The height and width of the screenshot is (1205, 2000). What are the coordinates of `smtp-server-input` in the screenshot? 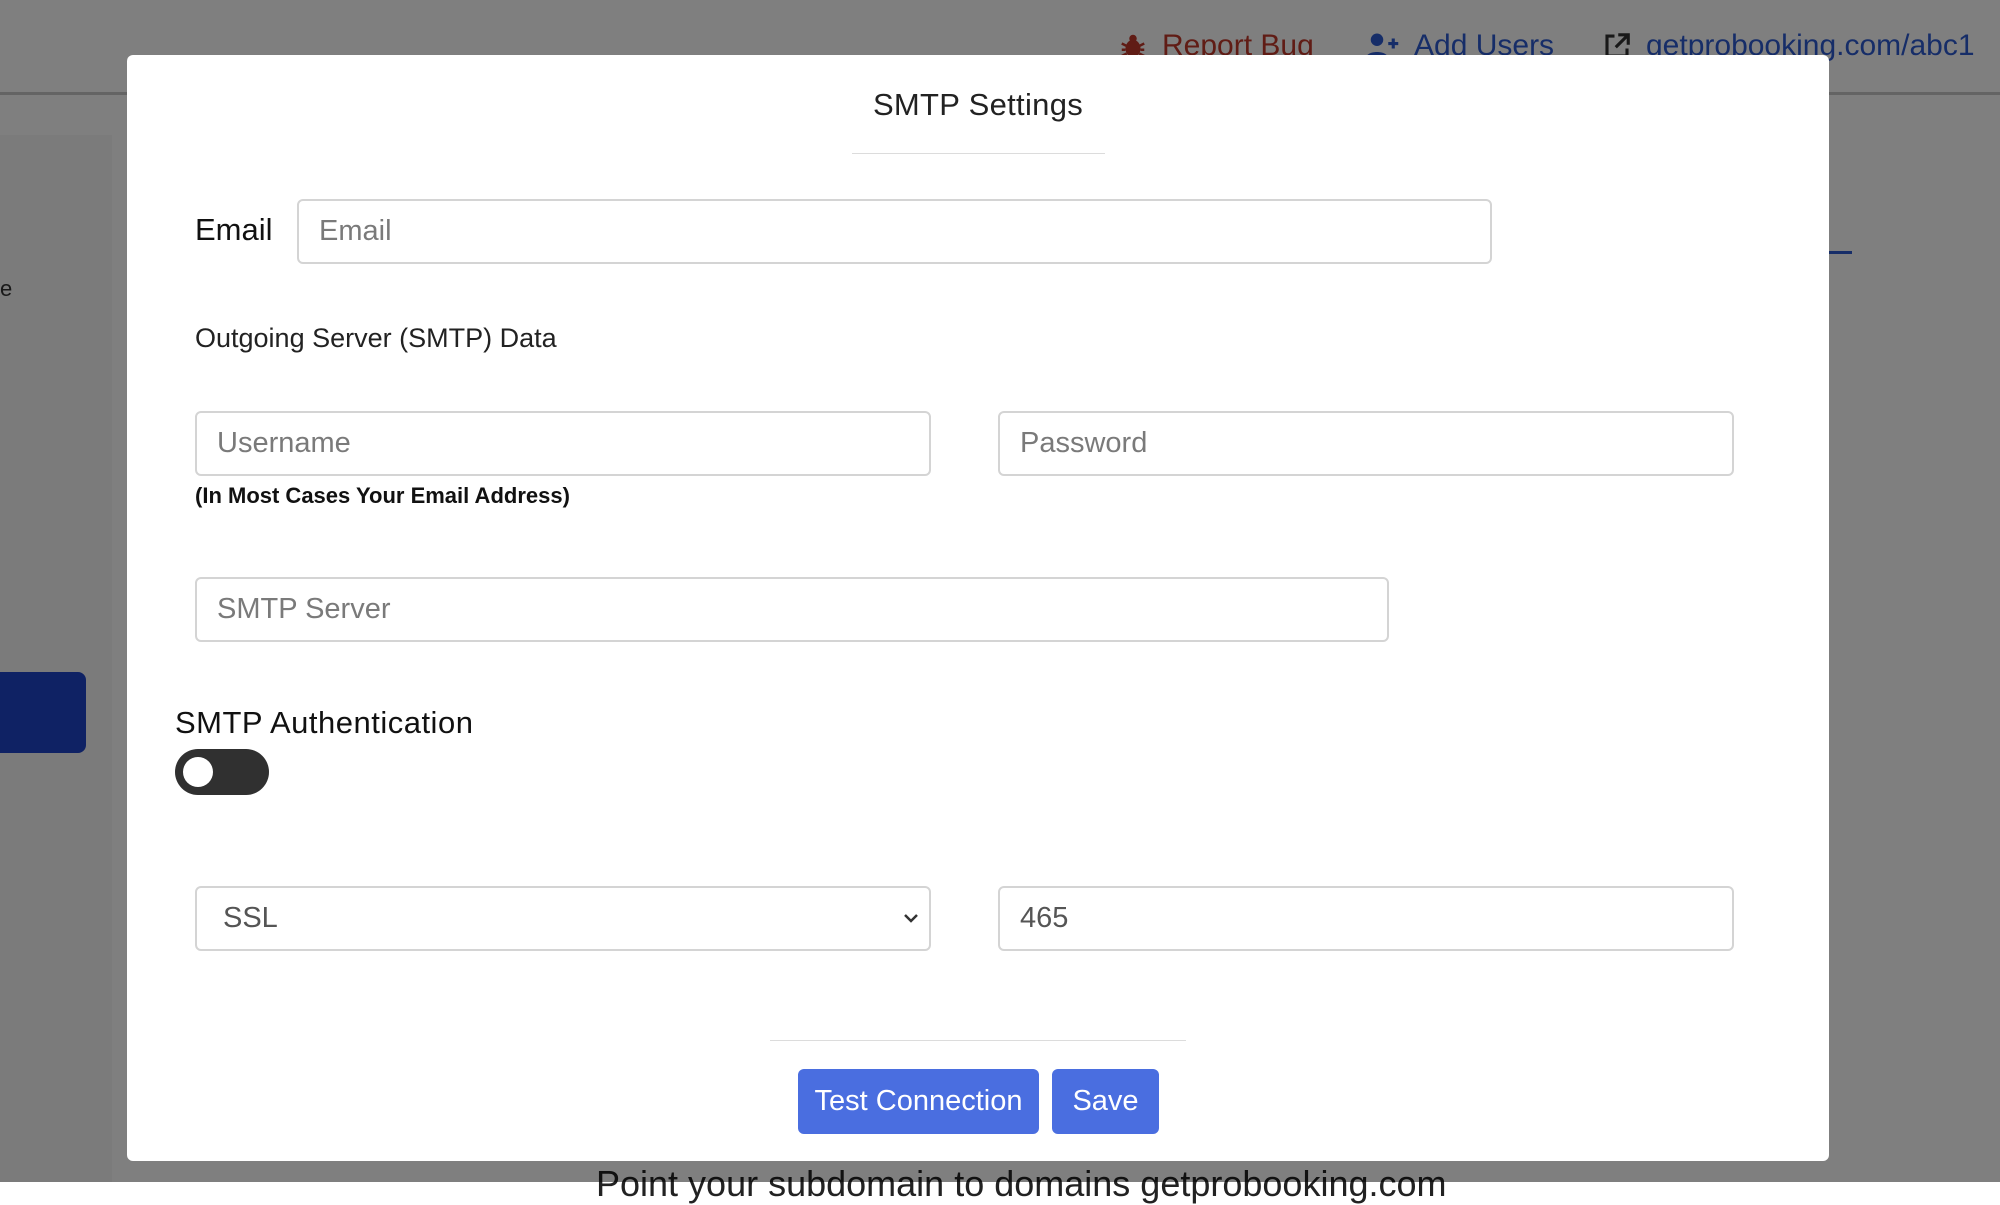 It's located at (792, 609).